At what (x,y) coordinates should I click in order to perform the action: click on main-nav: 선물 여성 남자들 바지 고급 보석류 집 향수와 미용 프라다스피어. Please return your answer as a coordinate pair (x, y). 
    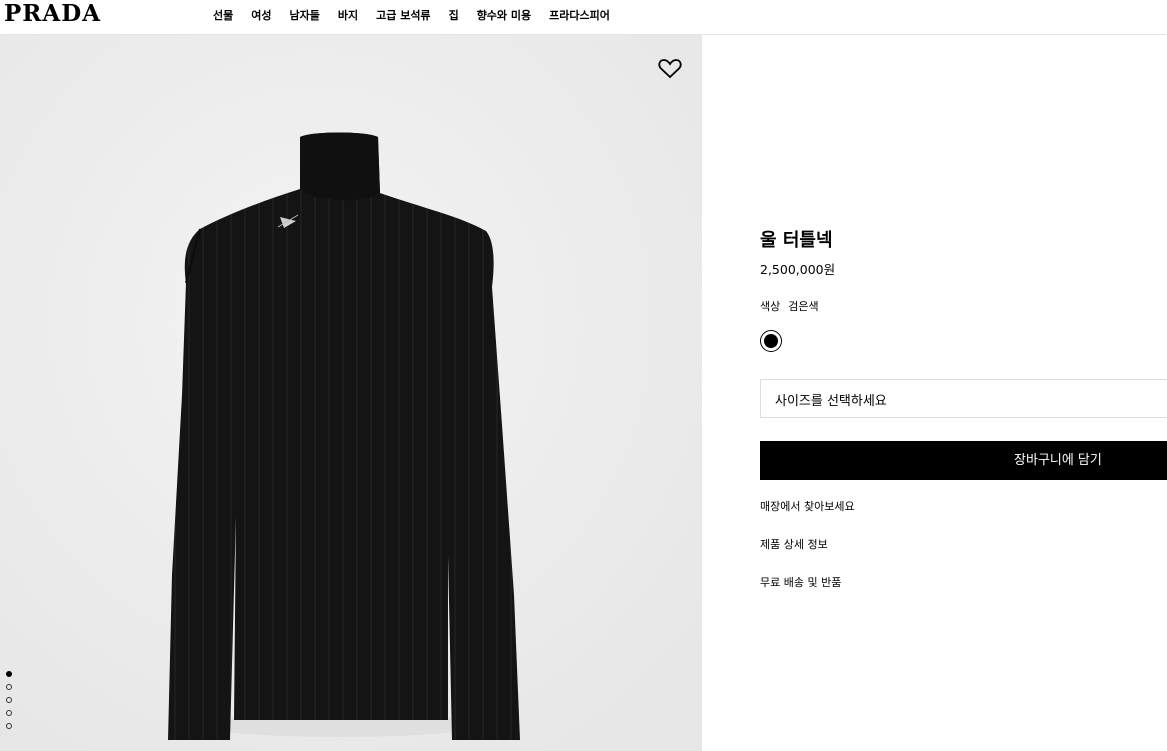
    Looking at the image, I should click on (411, 15).